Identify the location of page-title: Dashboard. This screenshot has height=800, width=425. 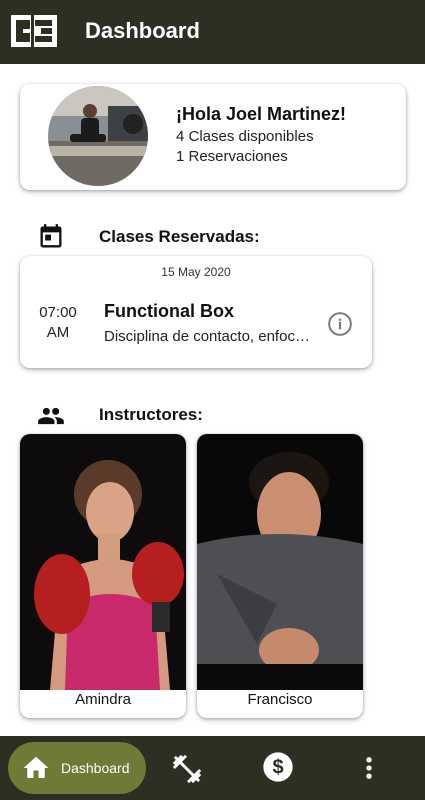
(142, 30).